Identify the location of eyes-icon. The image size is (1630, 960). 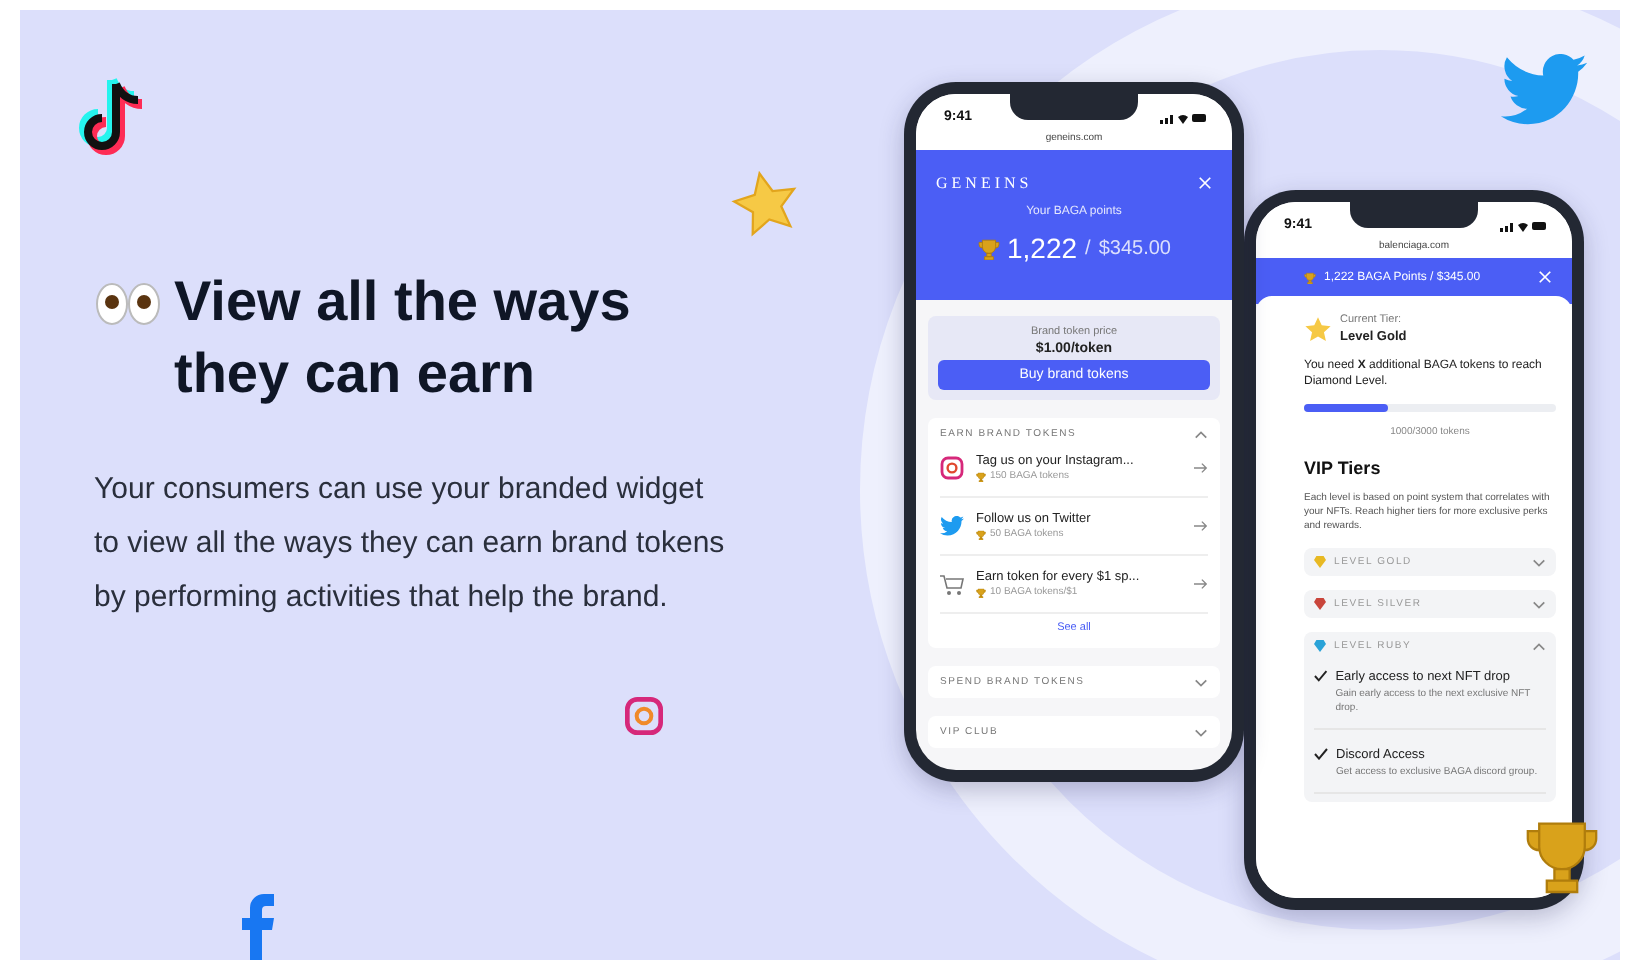
(128, 304).